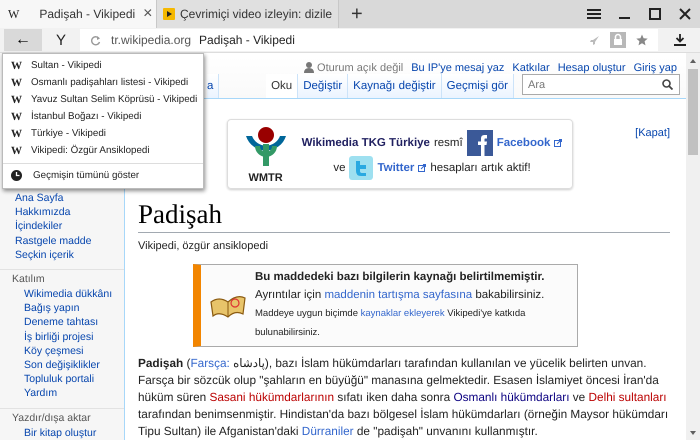 This screenshot has height=440, width=700. What do you see at coordinates (68, 255) in the screenshot?
I see `sidebar-link: Seçkin içerik` at bounding box center [68, 255].